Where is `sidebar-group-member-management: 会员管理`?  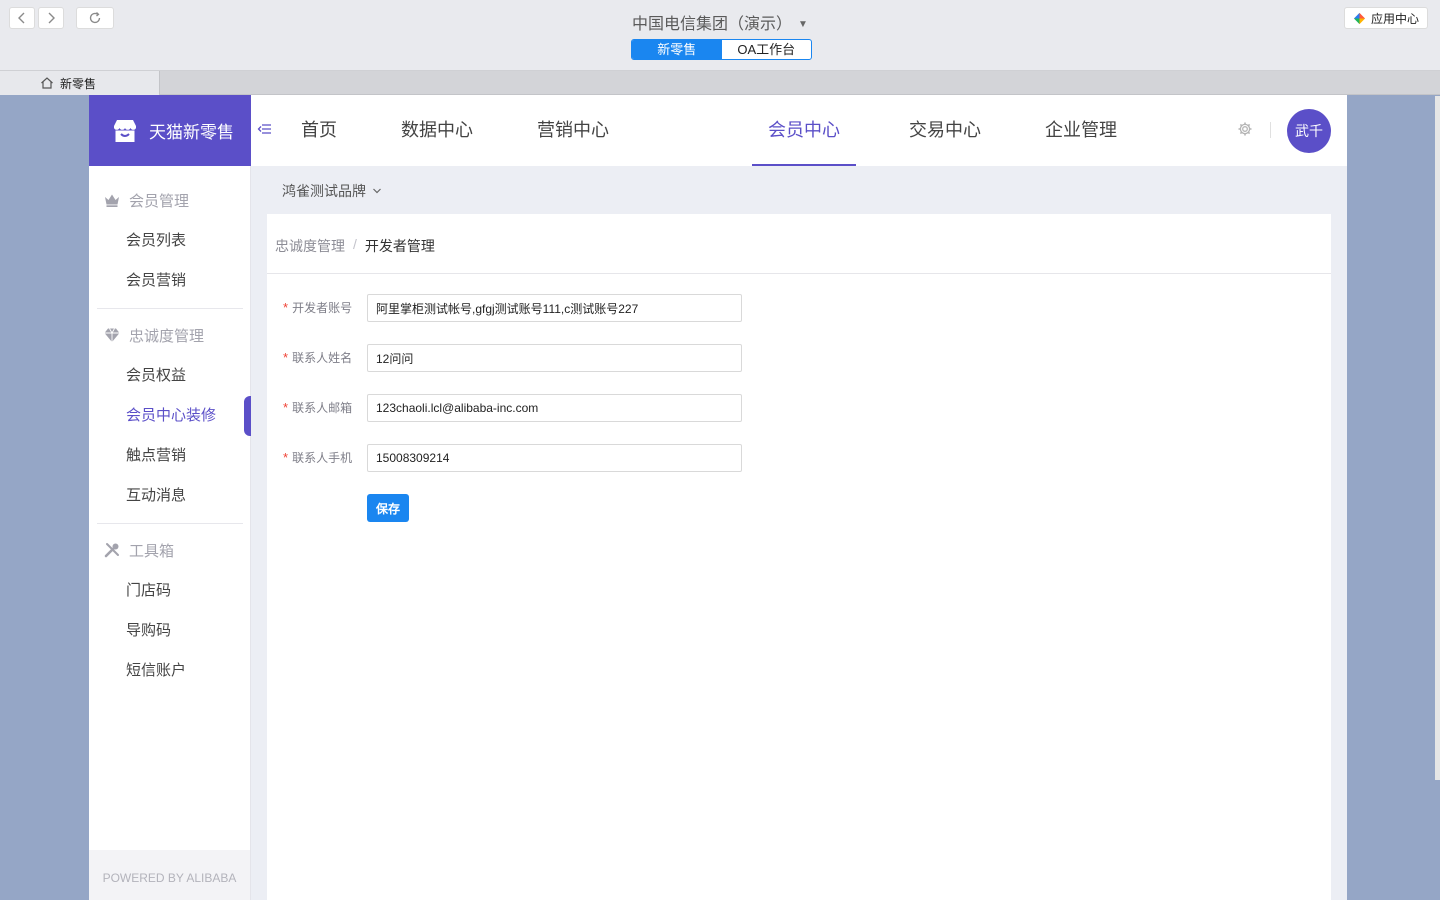 sidebar-group-member-management: 会员管理 is located at coordinates (146, 200).